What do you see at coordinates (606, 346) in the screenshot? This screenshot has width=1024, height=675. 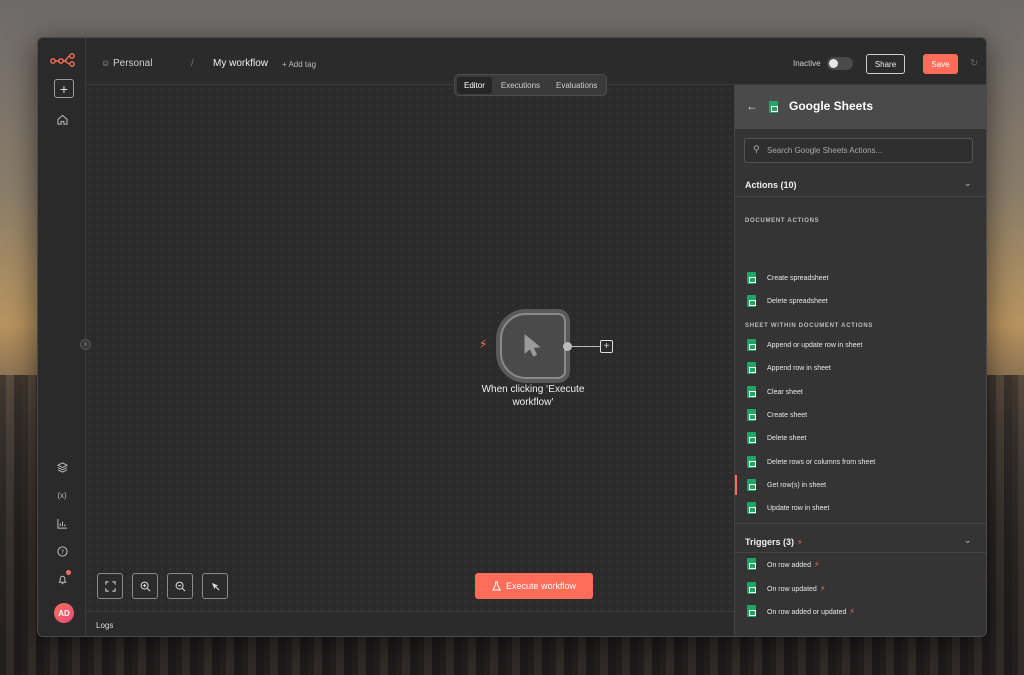 I see `add-node-plus-icon: +` at bounding box center [606, 346].